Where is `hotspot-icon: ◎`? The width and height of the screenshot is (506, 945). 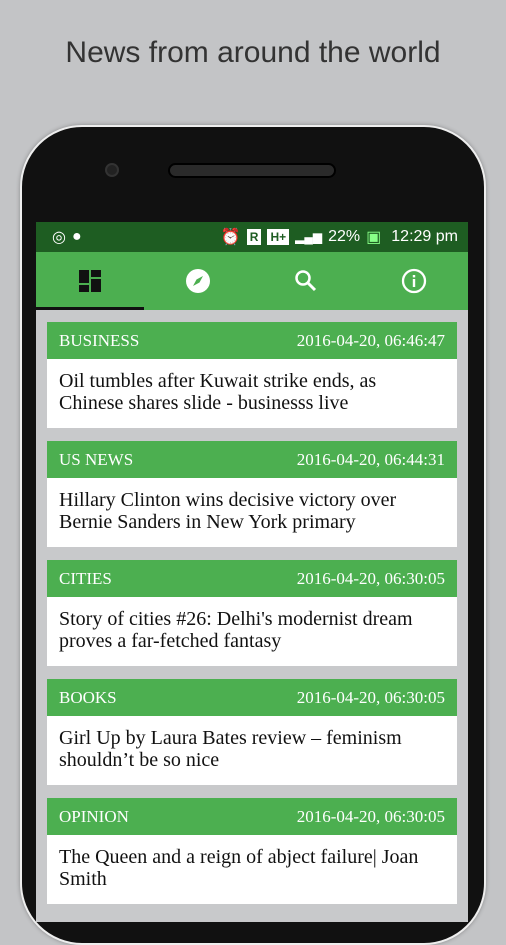 hotspot-icon: ◎ is located at coordinates (59, 237).